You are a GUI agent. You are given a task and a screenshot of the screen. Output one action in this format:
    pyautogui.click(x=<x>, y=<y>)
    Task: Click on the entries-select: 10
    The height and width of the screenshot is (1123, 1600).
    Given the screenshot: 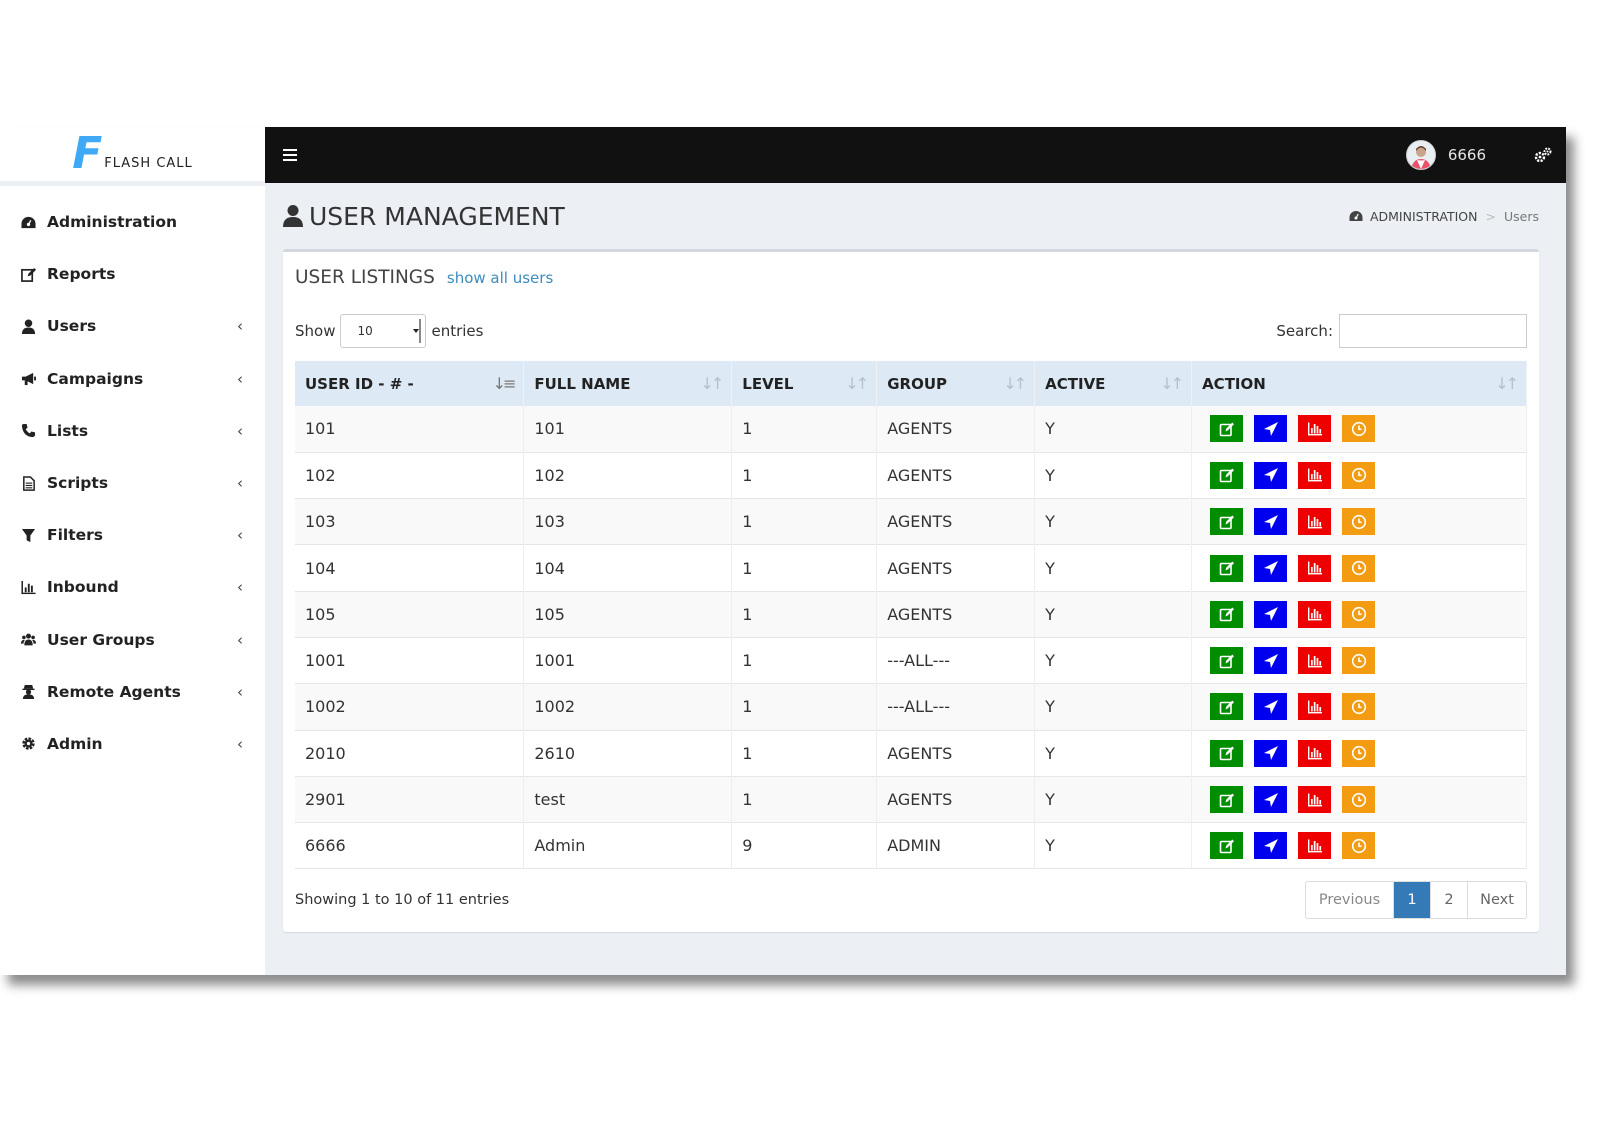 What is the action you would take?
    pyautogui.click(x=383, y=331)
    